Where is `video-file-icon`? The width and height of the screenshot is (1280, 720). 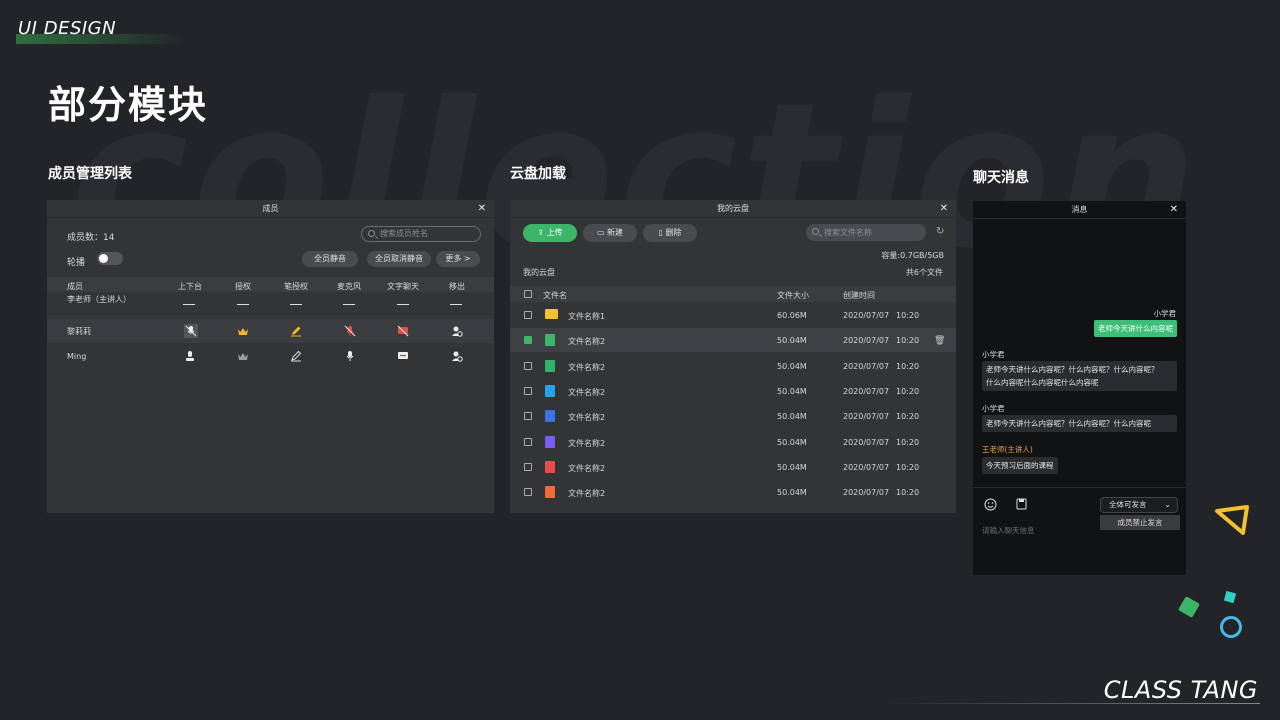 video-file-icon is located at coordinates (550, 416).